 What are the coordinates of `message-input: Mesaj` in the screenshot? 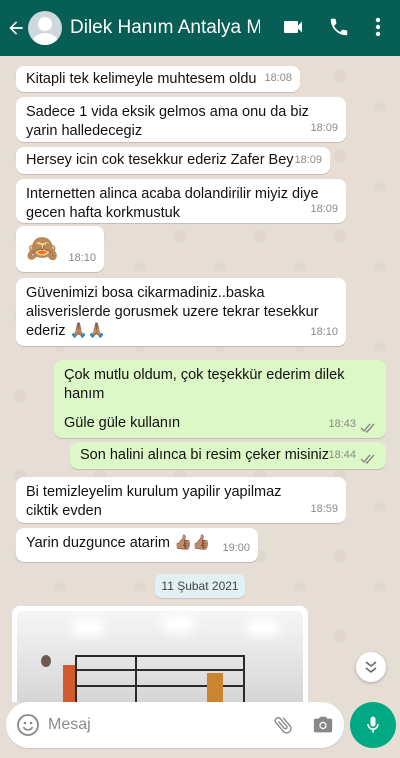 It's located at (69, 725).